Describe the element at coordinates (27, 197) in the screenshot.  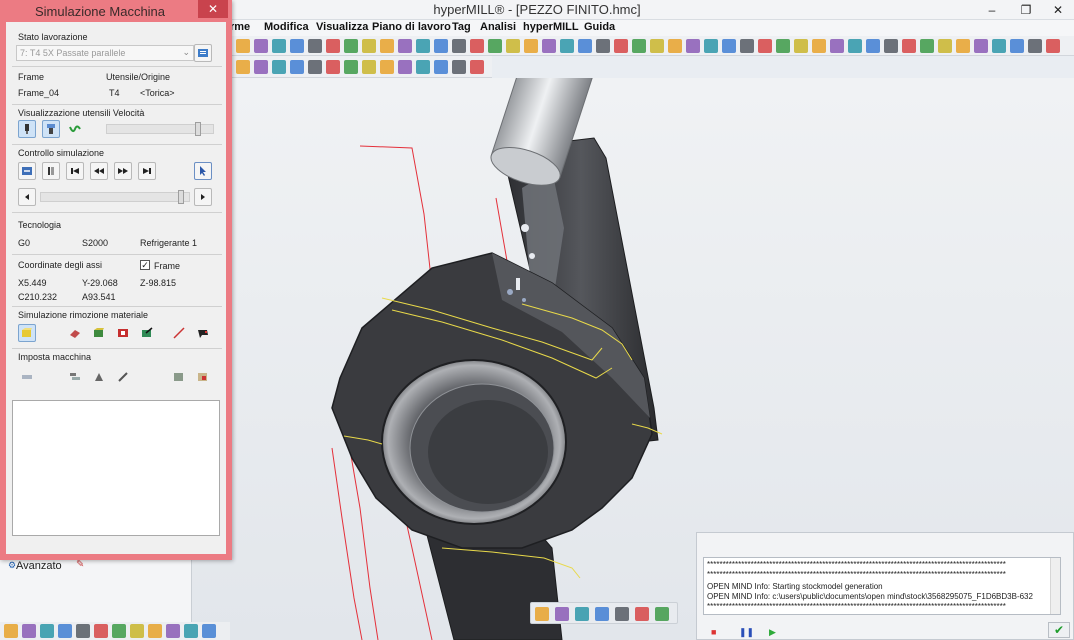
I see `step-left-button` at that location.